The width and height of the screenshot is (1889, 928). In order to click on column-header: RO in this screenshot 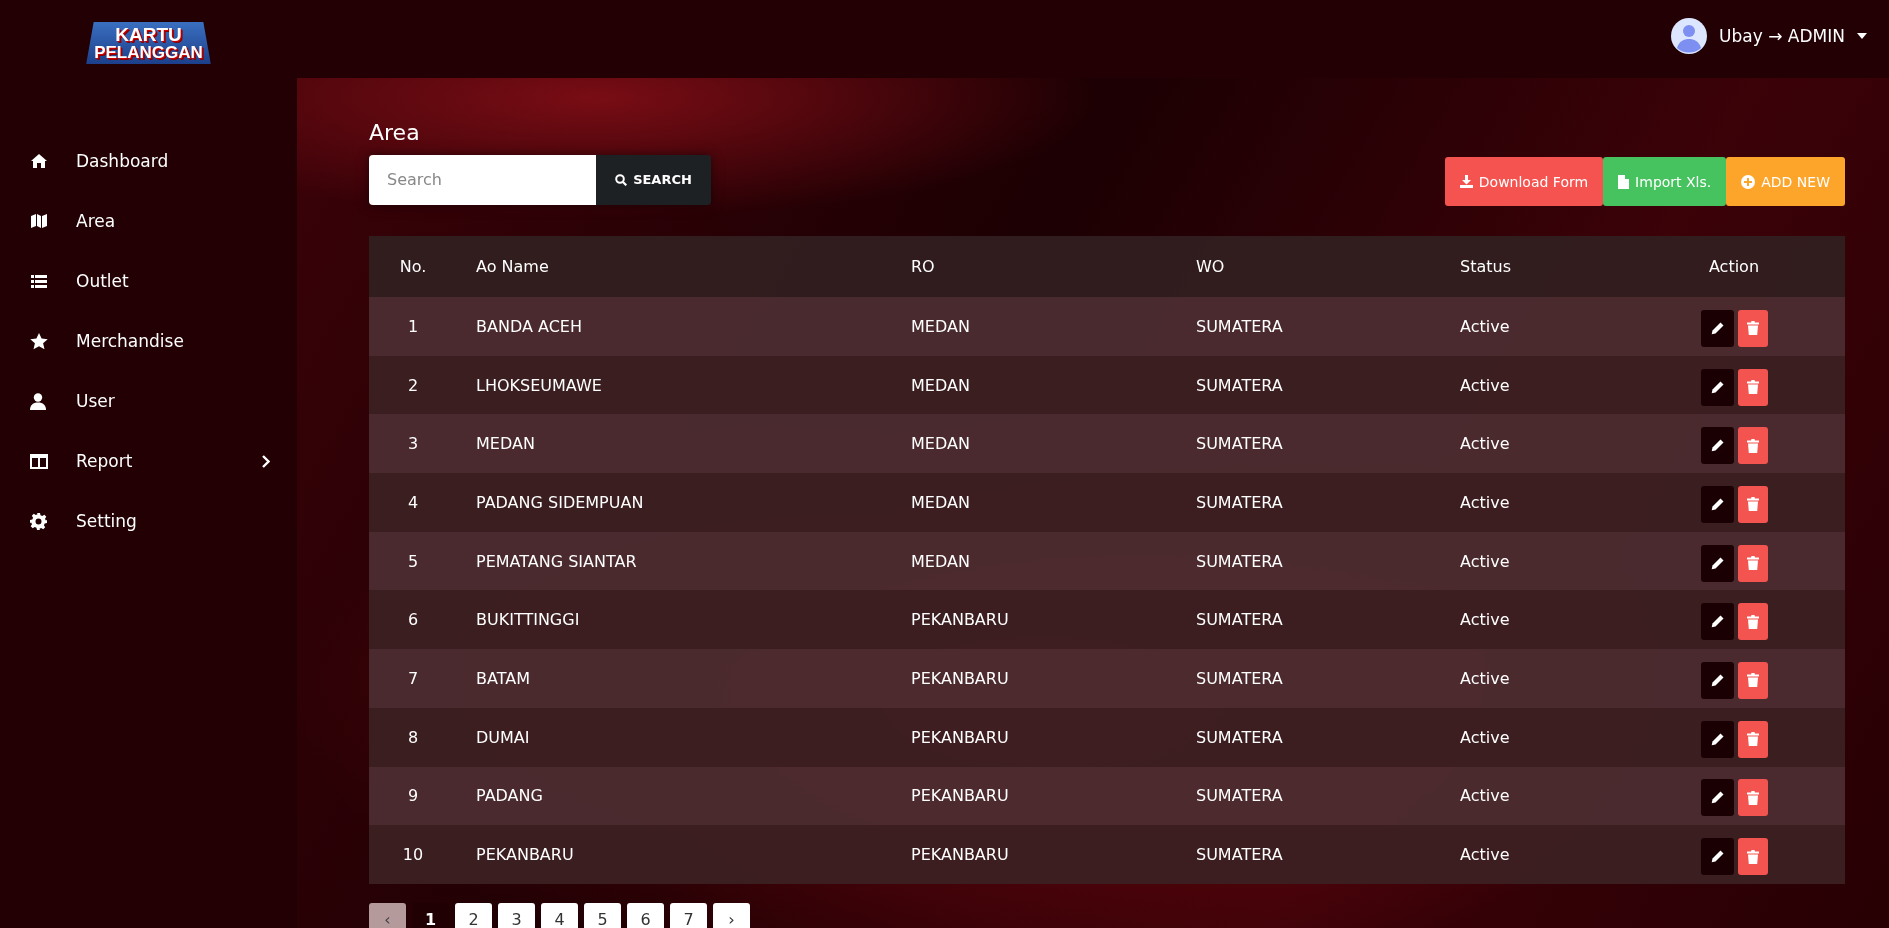, I will do `click(923, 266)`.